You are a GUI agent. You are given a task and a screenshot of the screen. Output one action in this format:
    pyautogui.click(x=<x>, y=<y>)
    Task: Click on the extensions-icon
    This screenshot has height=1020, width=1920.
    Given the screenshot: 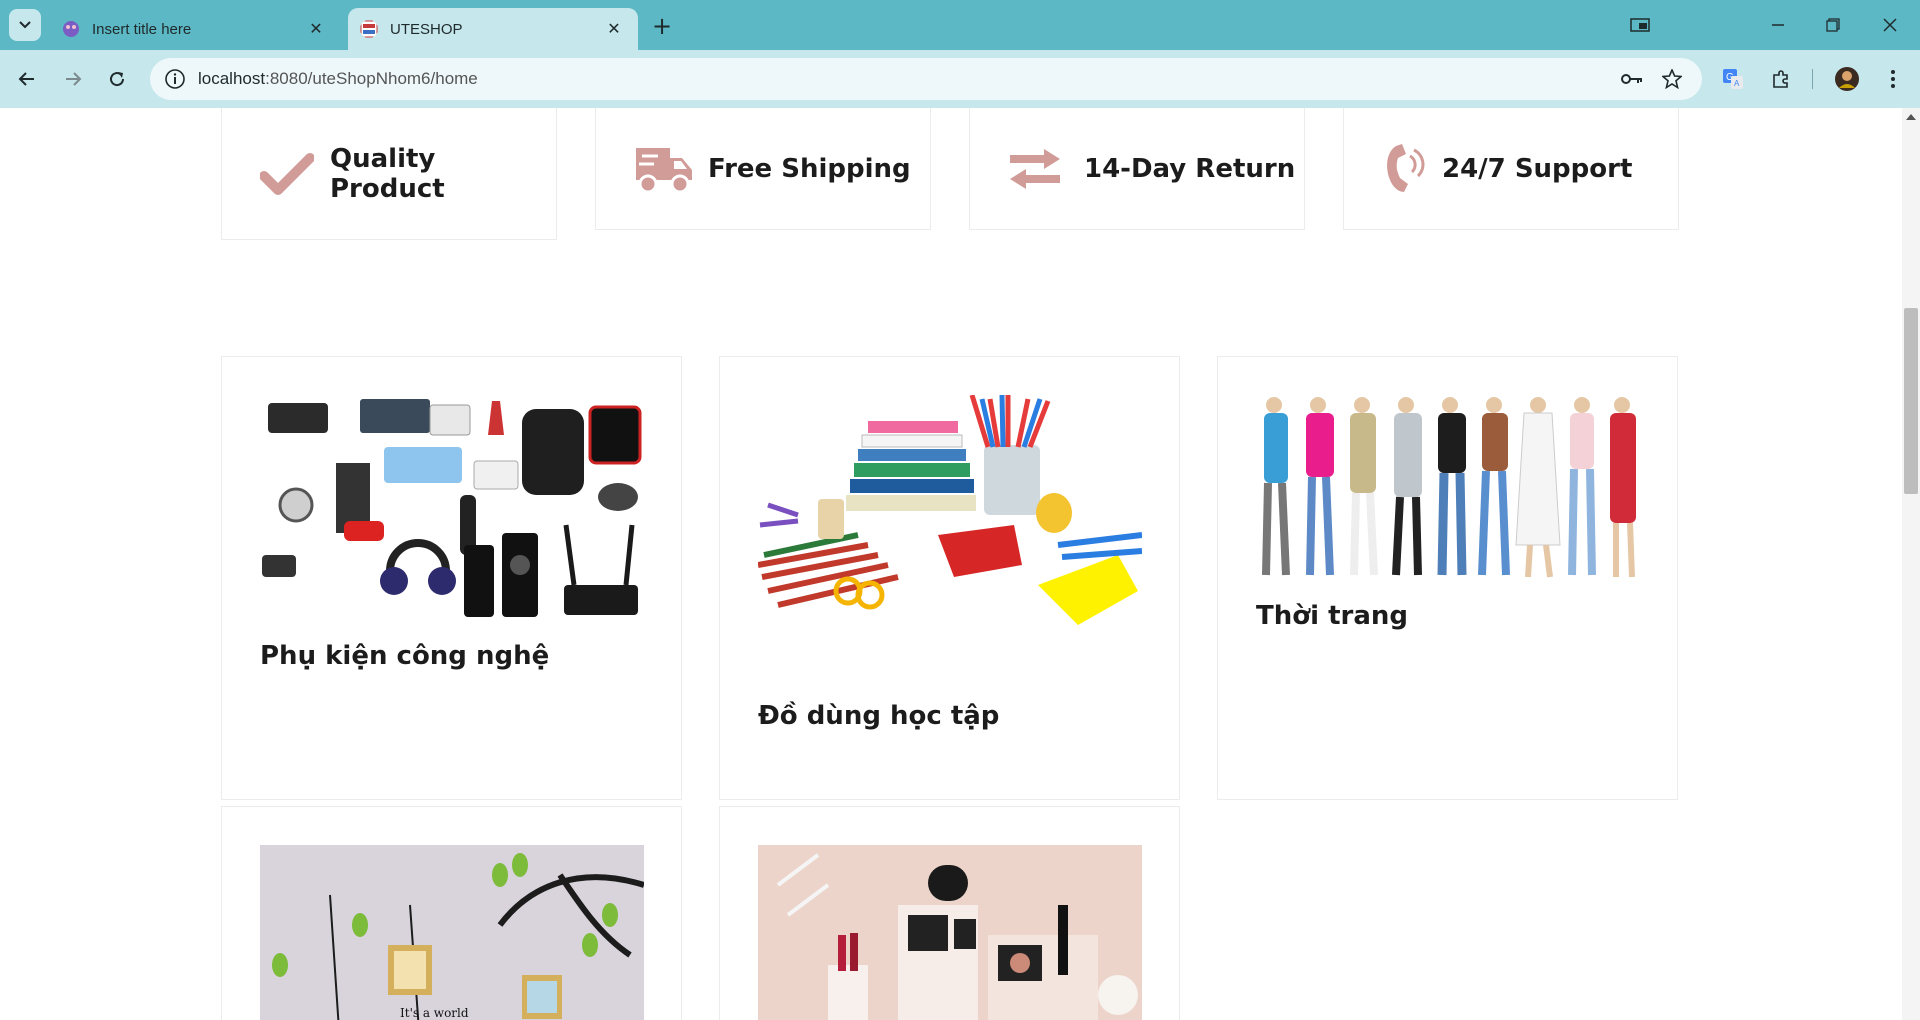 What is the action you would take?
    pyautogui.click(x=1781, y=79)
    